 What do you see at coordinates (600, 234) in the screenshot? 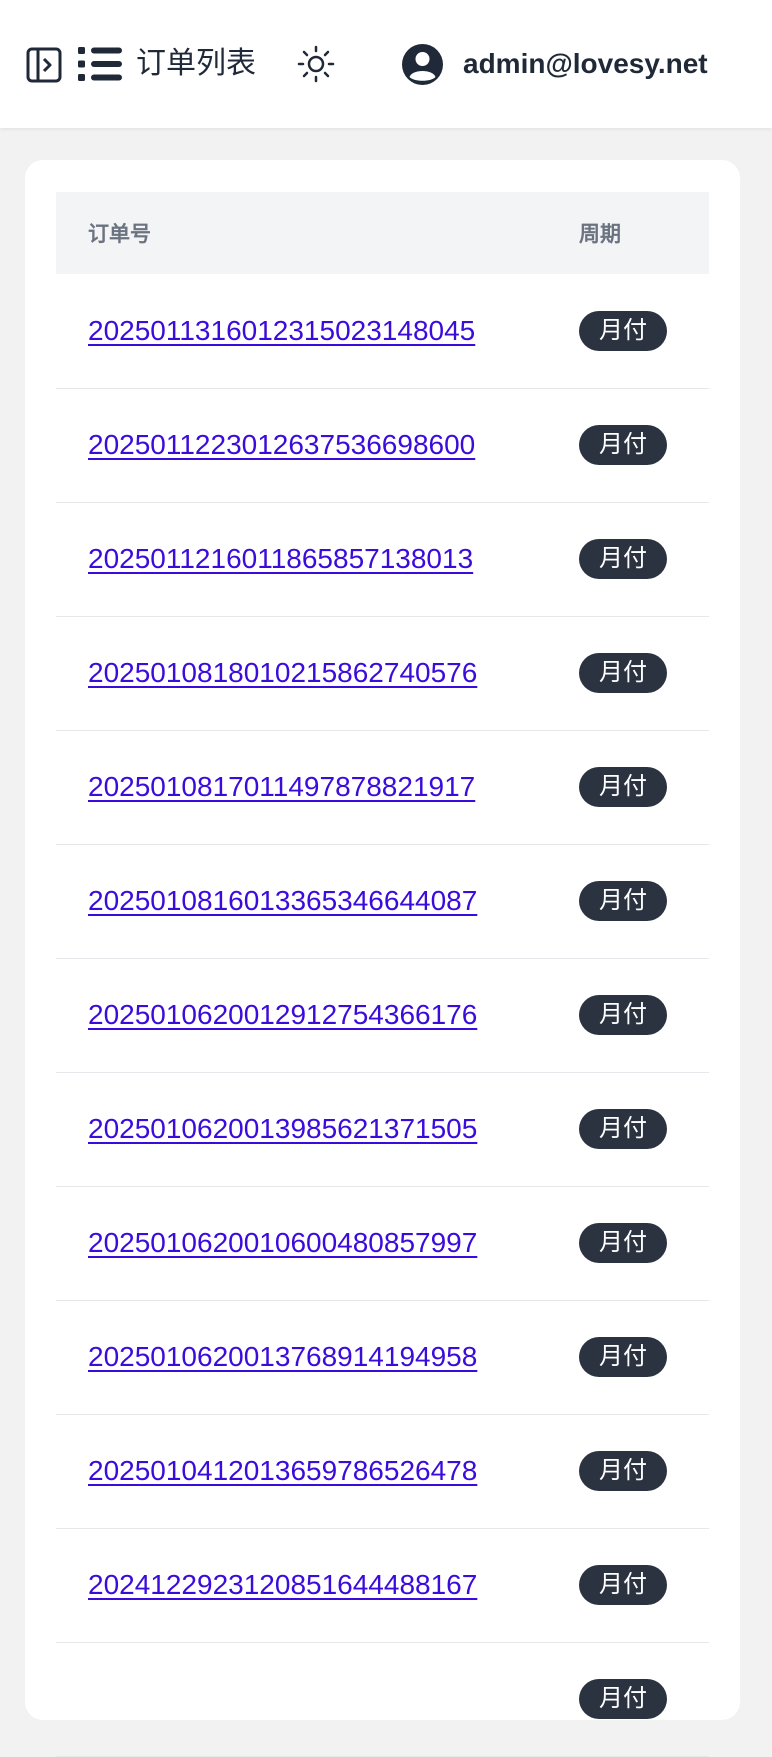
I see `column-header-period: 周期` at bounding box center [600, 234].